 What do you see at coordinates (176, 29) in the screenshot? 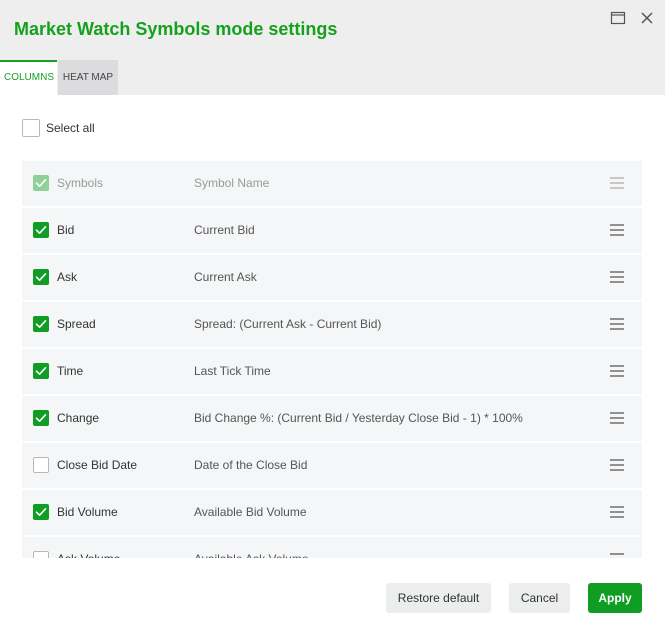
I see `dialog-title: Market Watch Symbols mode settings` at bounding box center [176, 29].